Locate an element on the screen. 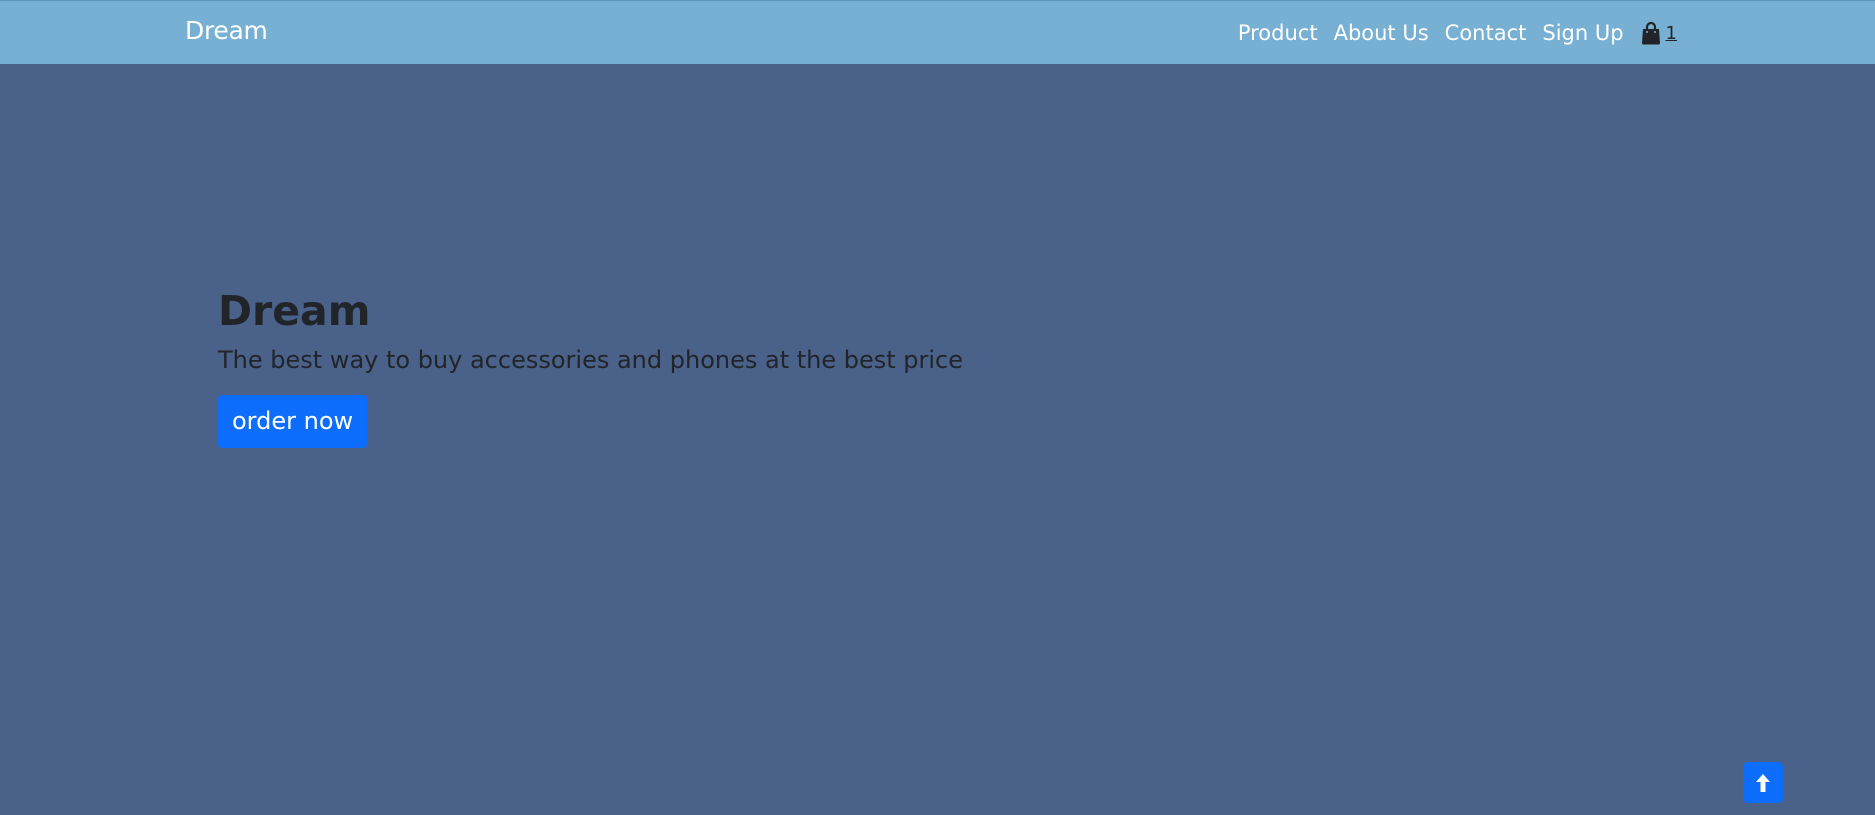 This screenshot has height=815, width=1875. nav-links: Product About Us Contact Sign Up 1 is located at coordinates (1453, 33).